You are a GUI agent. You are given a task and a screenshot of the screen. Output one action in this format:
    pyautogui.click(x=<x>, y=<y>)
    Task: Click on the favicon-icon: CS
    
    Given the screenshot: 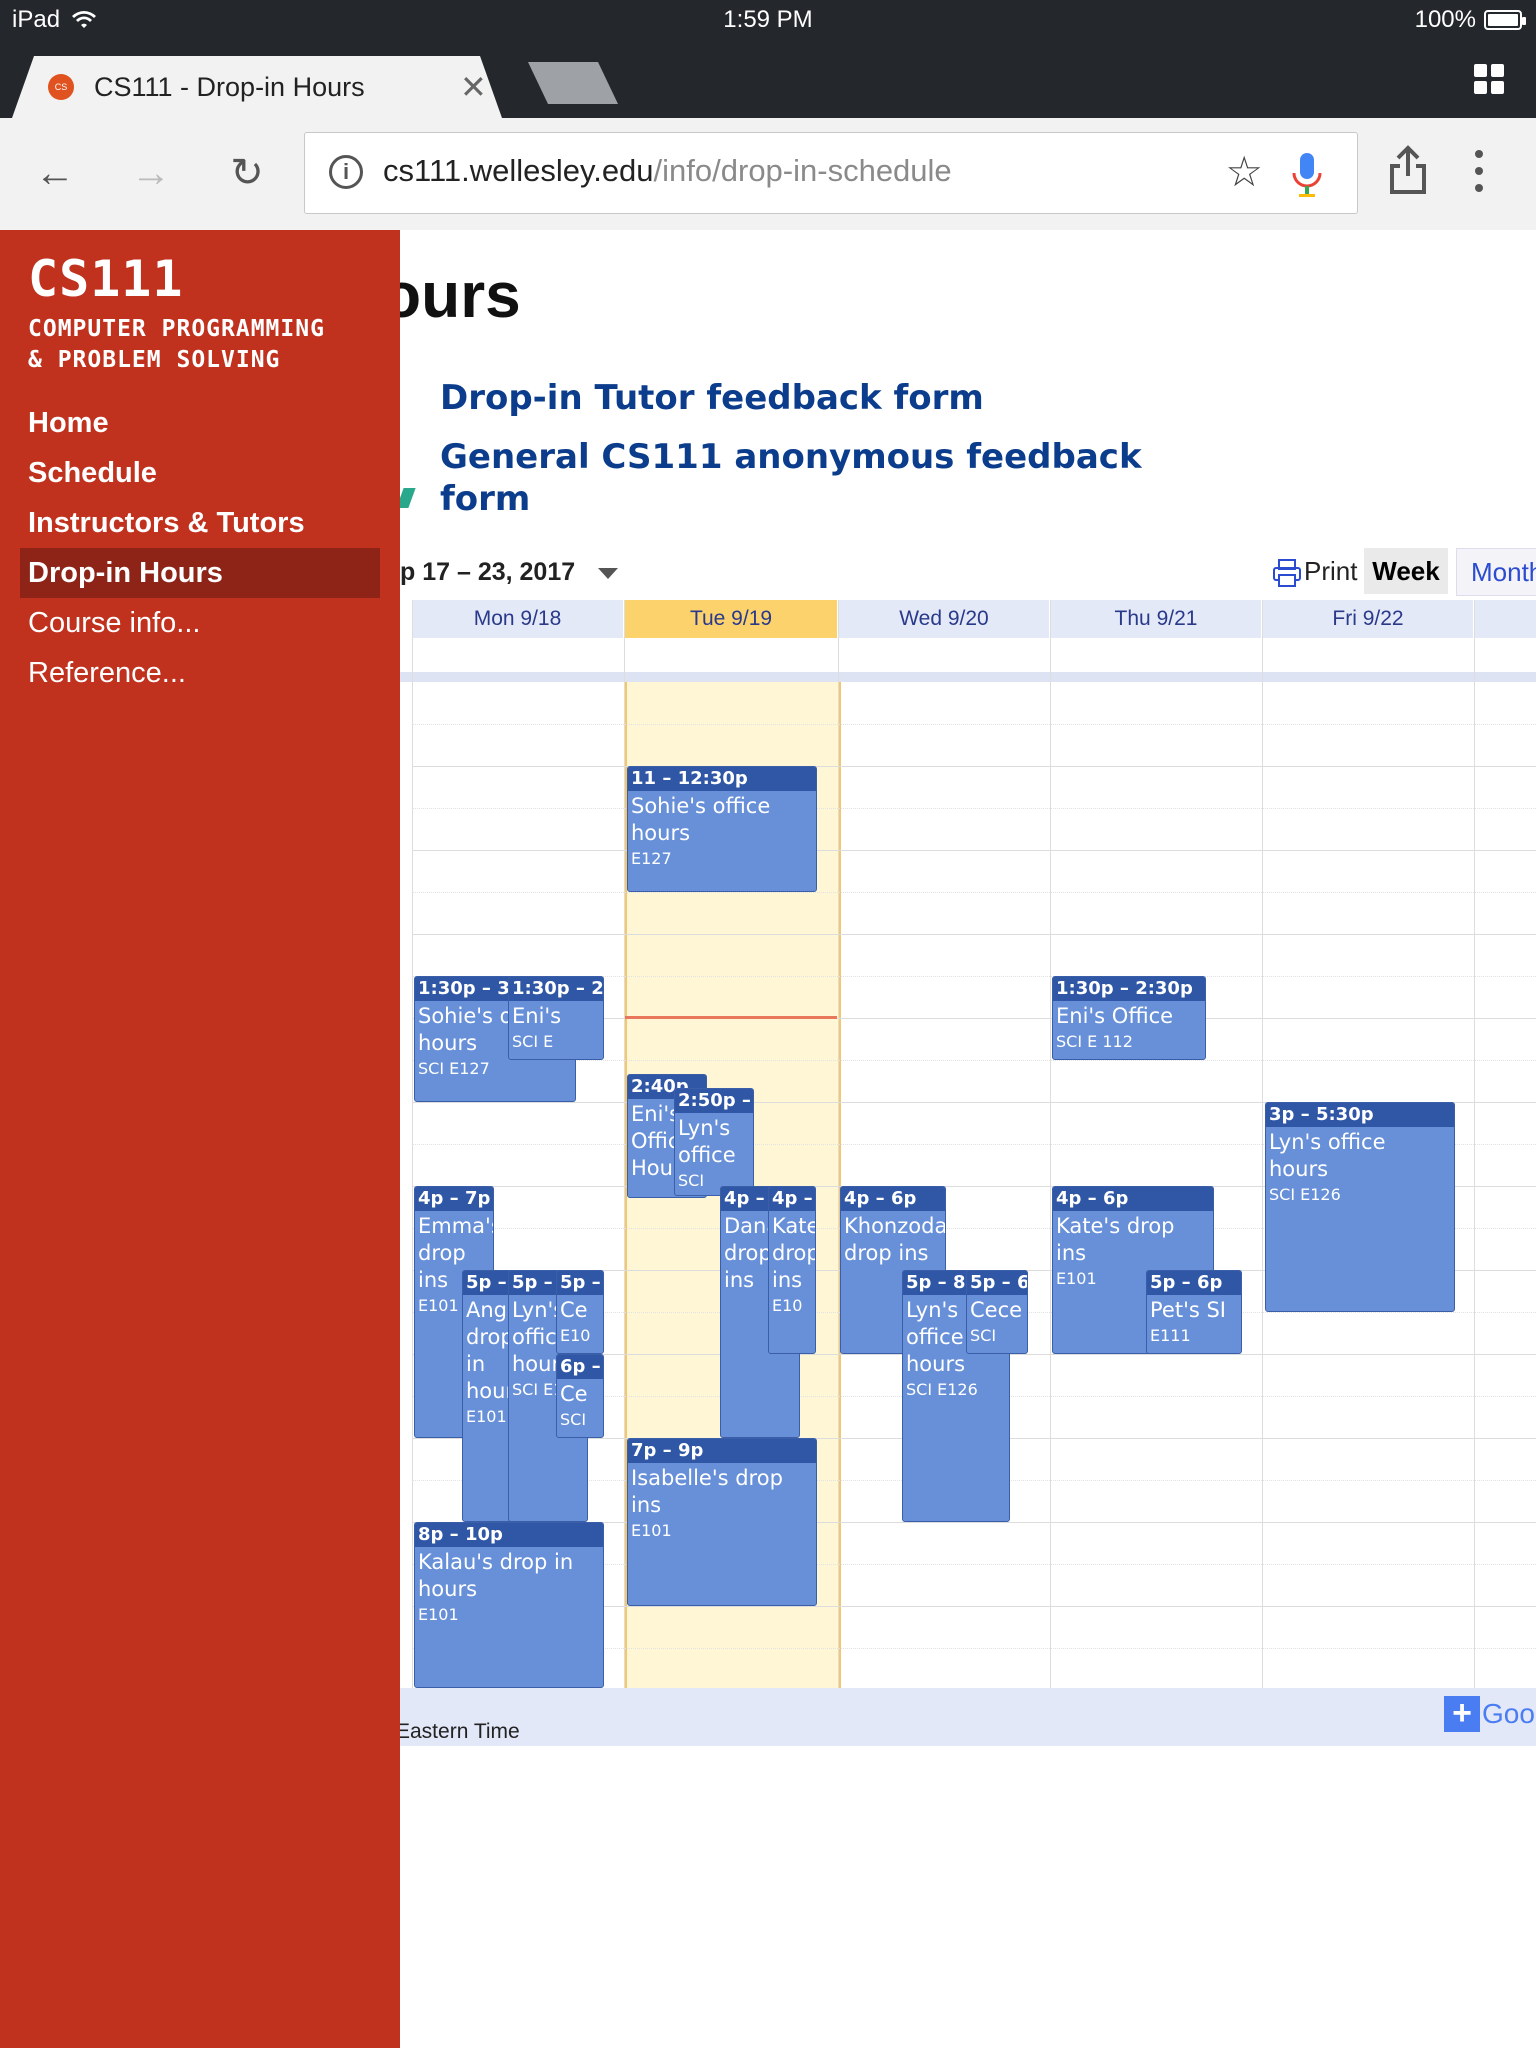 What is the action you would take?
    pyautogui.click(x=61, y=87)
    